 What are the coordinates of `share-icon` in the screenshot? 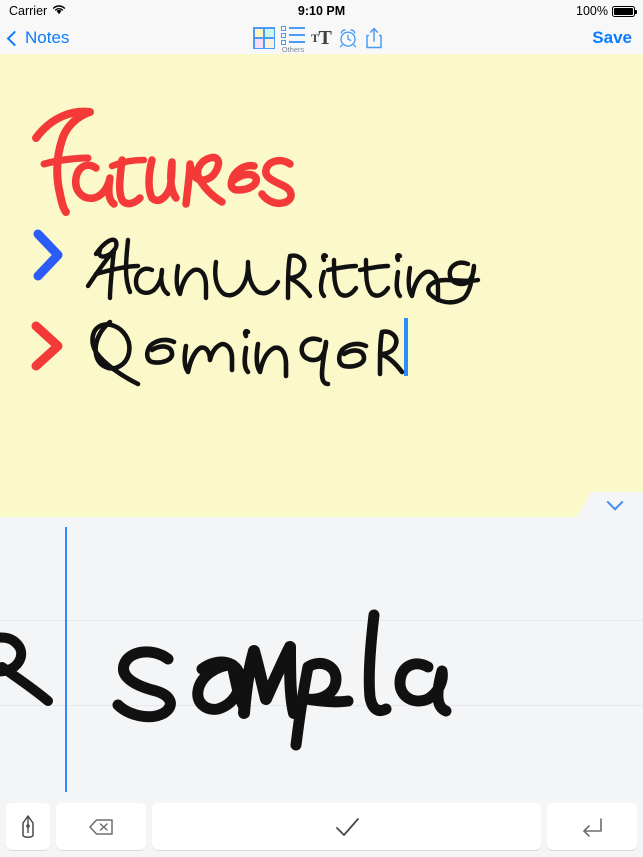 It's located at (374, 38).